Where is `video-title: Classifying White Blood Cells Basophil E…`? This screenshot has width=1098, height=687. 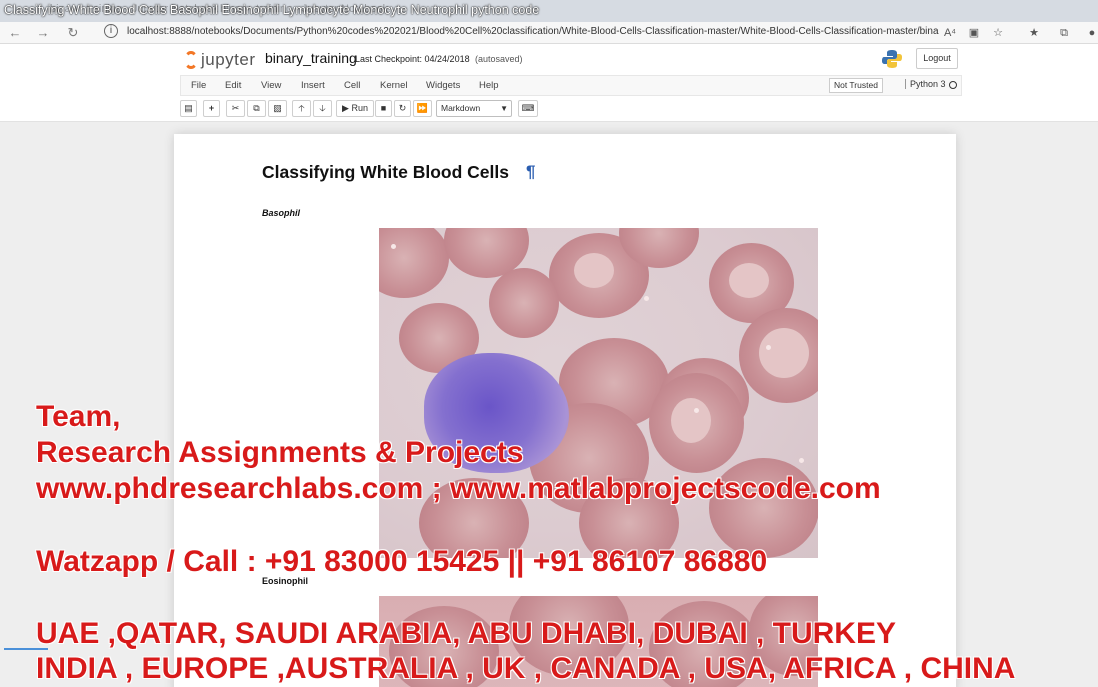 video-title: Classifying White Blood Cells Basophil E… is located at coordinates (272, 10).